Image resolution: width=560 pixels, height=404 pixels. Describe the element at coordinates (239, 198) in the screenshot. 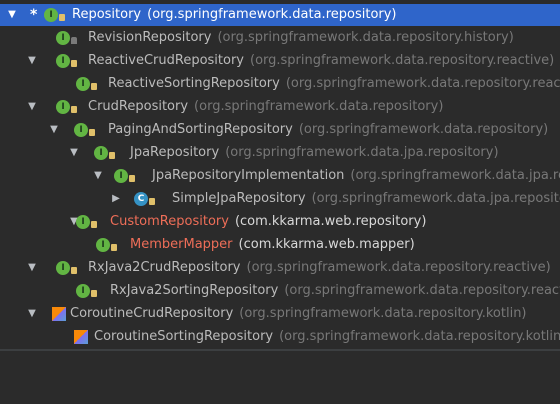

I see `tree-node-name: SimpleJpaRepository` at that location.